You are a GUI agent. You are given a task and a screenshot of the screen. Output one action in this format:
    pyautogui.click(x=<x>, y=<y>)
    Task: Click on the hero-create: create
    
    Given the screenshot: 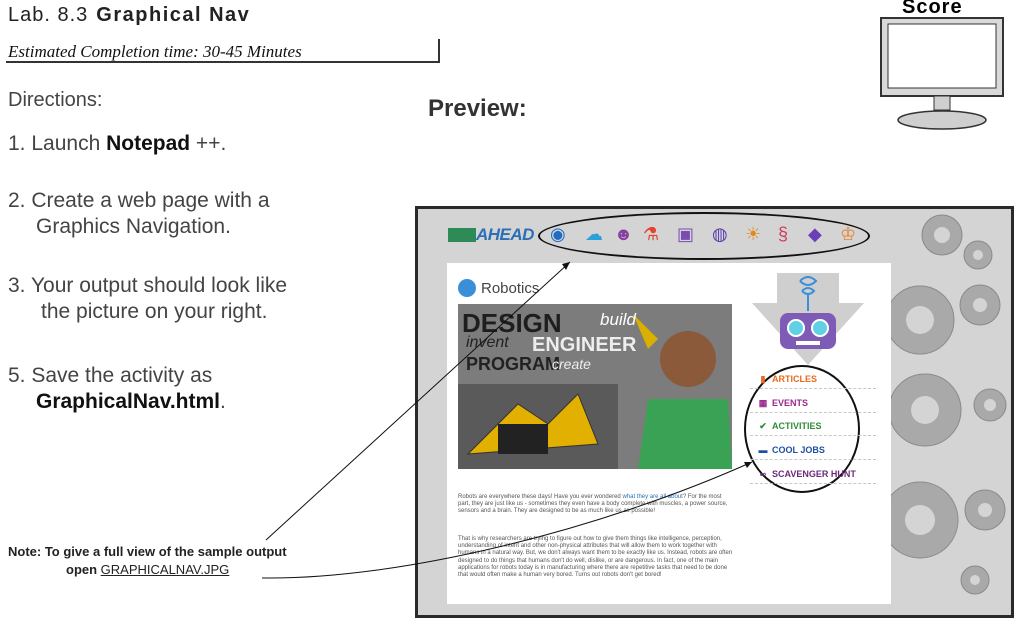 What is the action you would take?
    pyautogui.click(x=571, y=364)
    